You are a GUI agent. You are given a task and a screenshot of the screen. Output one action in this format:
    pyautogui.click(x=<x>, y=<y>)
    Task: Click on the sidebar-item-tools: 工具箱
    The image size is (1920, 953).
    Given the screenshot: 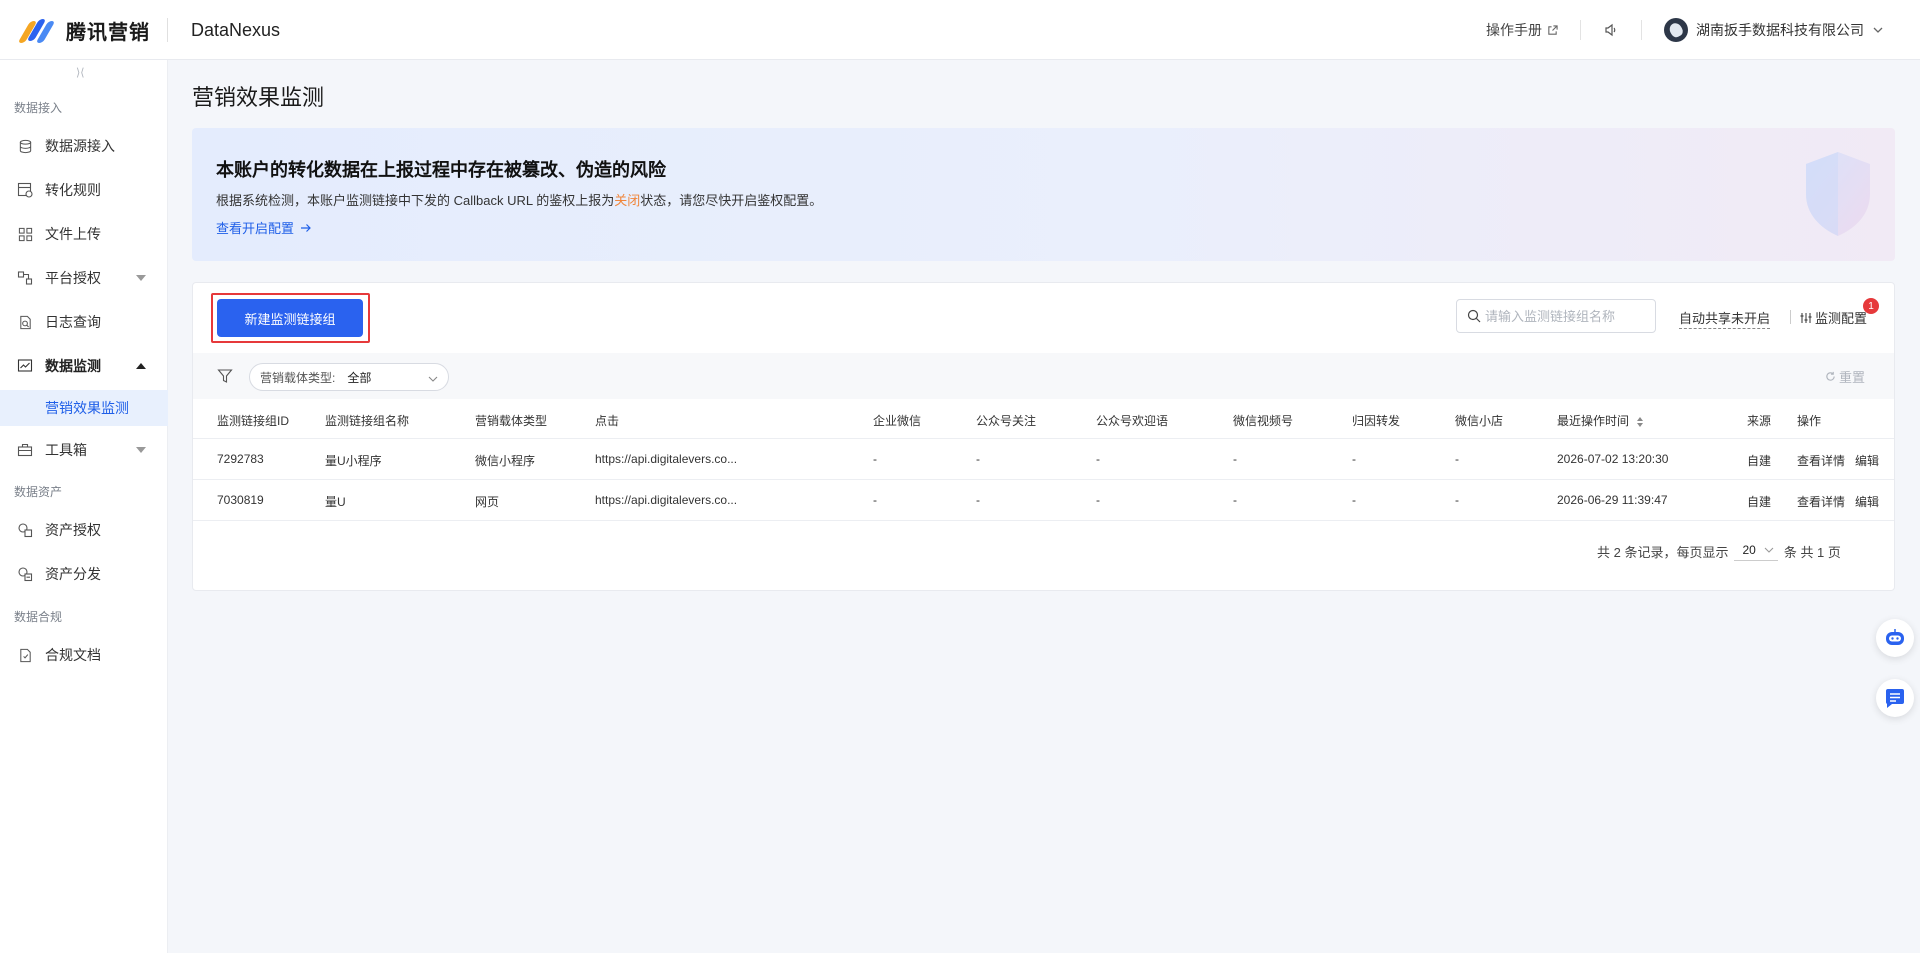 What is the action you would take?
    pyautogui.click(x=84, y=450)
    